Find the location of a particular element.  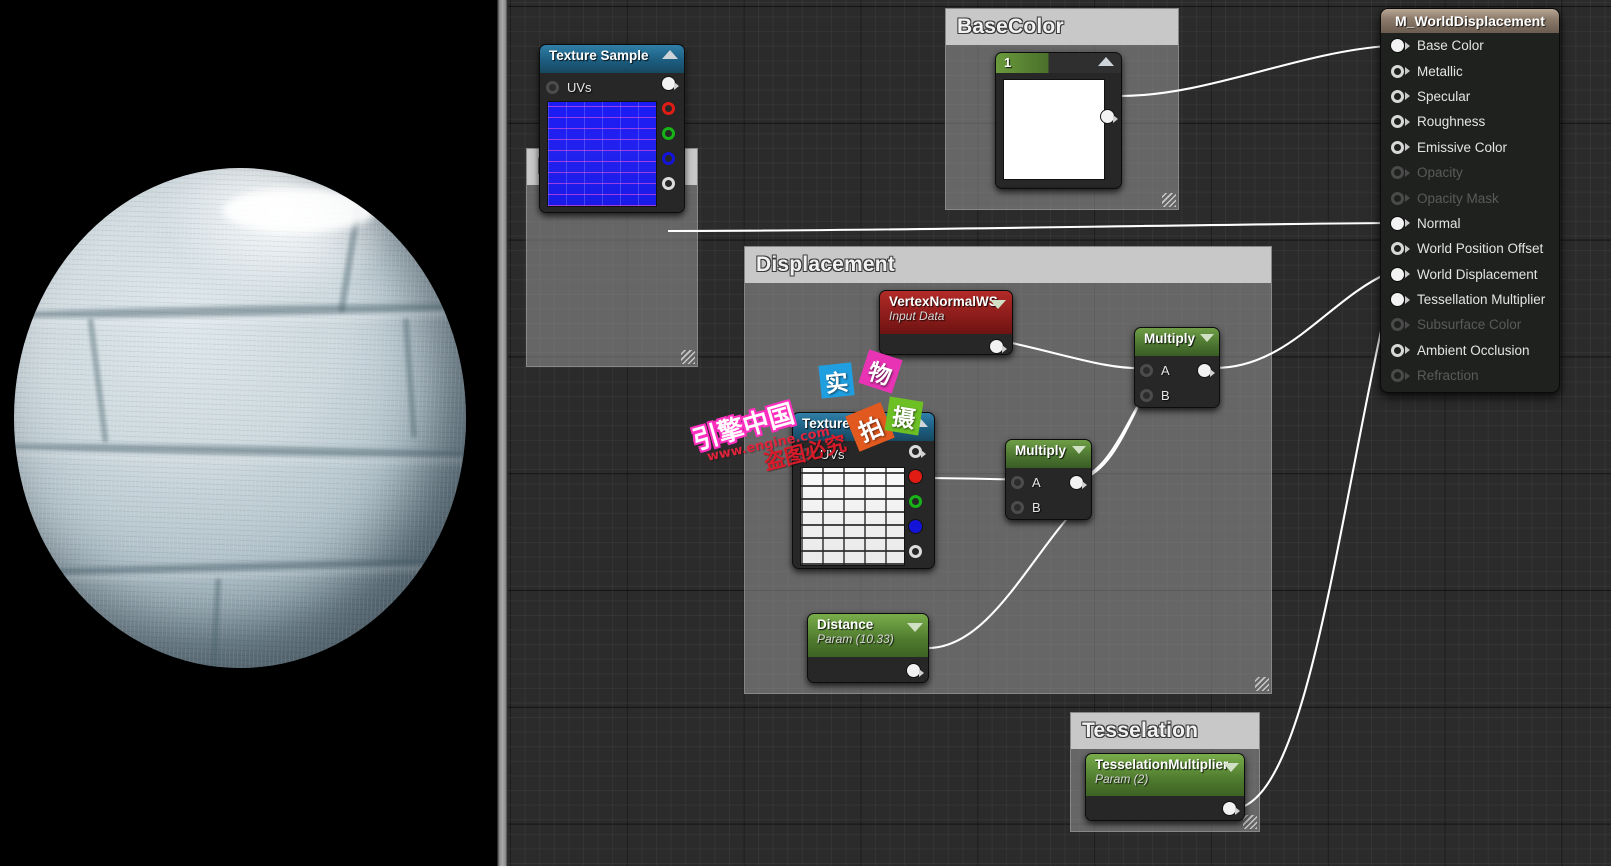

material-input-row: Roughness is located at coordinates (1470, 121).